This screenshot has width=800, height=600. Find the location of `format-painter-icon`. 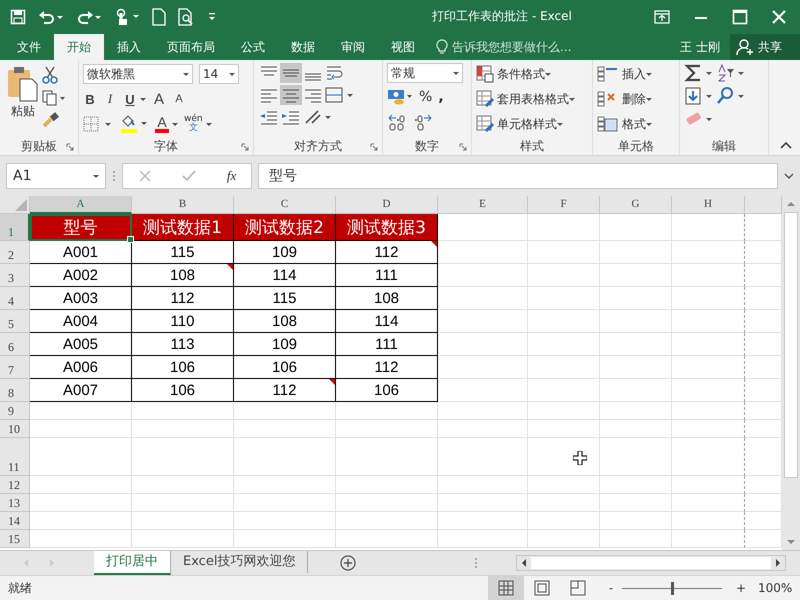

format-painter-icon is located at coordinates (51, 120).